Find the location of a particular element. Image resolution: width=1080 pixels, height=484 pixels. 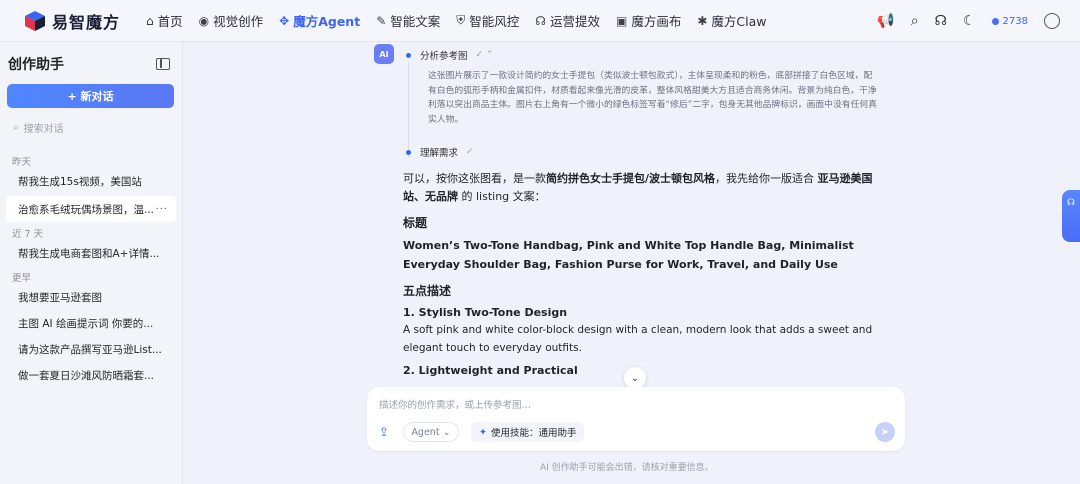

credits-value: 2738 is located at coordinates (1015, 21).